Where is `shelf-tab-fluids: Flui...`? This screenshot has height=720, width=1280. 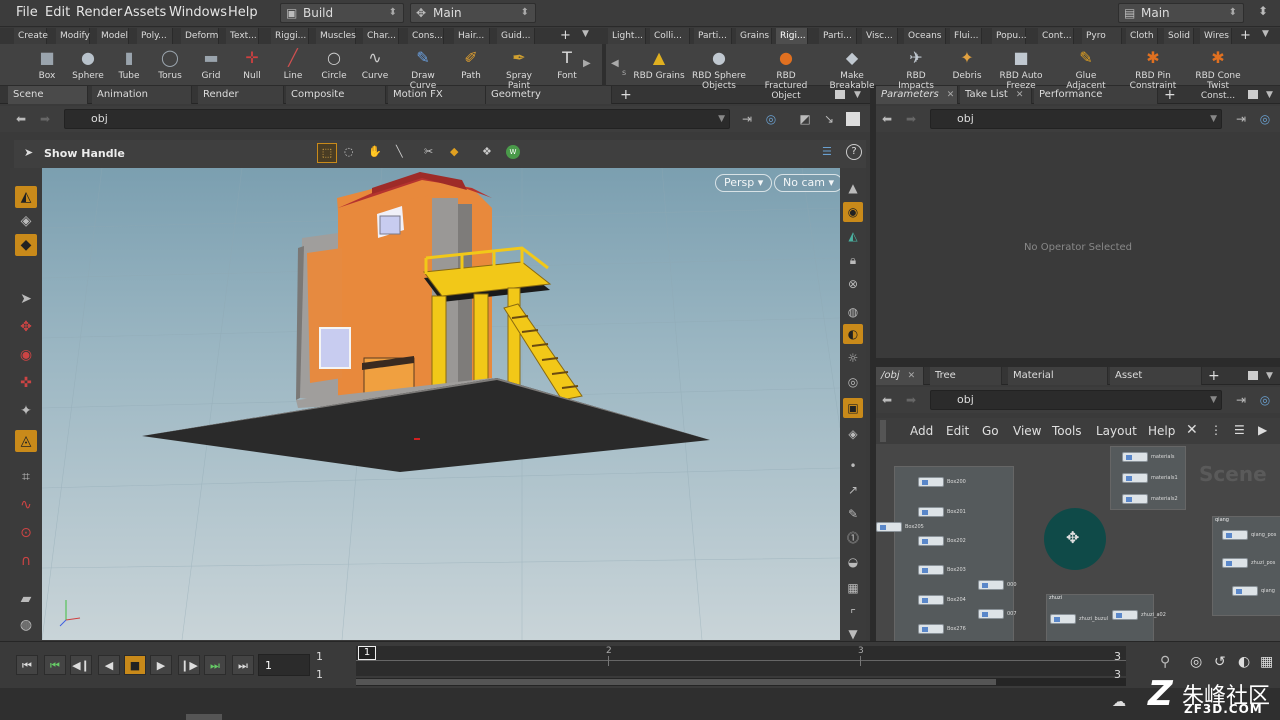 shelf-tab-fluids: Flui... is located at coordinates (966, 36).